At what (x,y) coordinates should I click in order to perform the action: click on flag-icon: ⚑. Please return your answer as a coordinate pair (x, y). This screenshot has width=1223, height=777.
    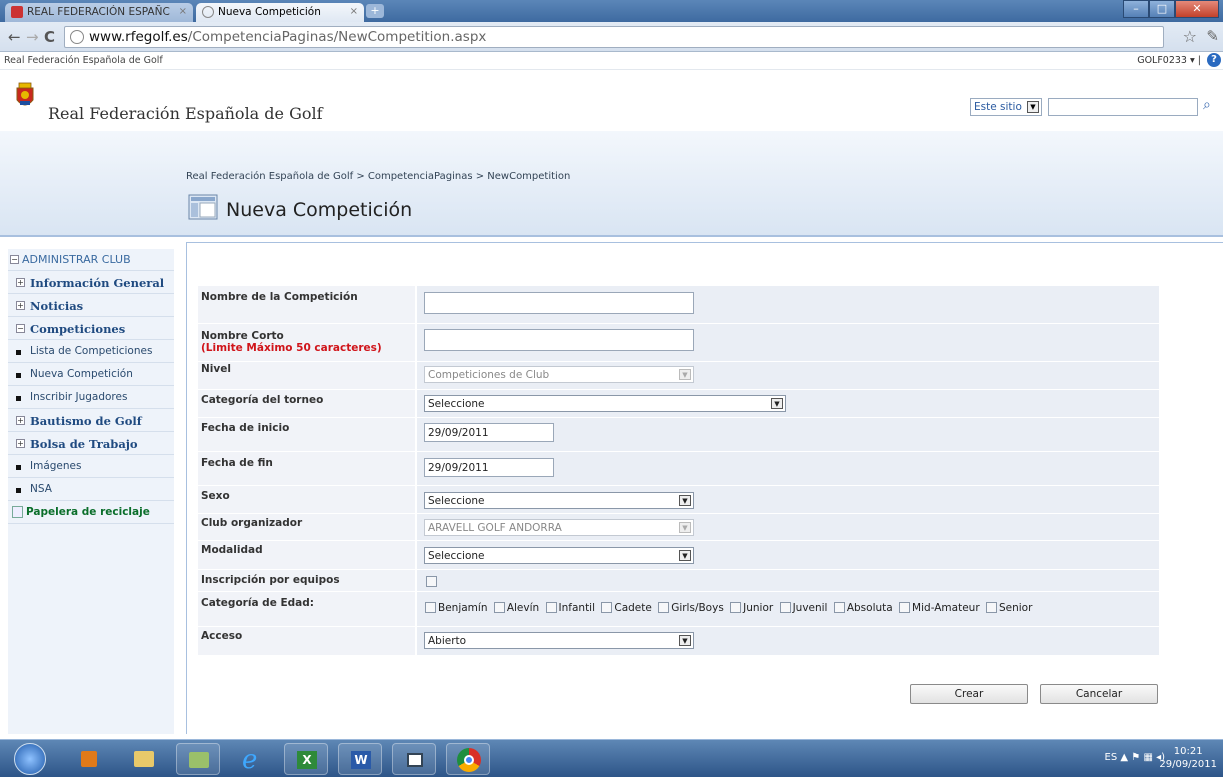
    Looking at the image, I should click on (1135, 757).